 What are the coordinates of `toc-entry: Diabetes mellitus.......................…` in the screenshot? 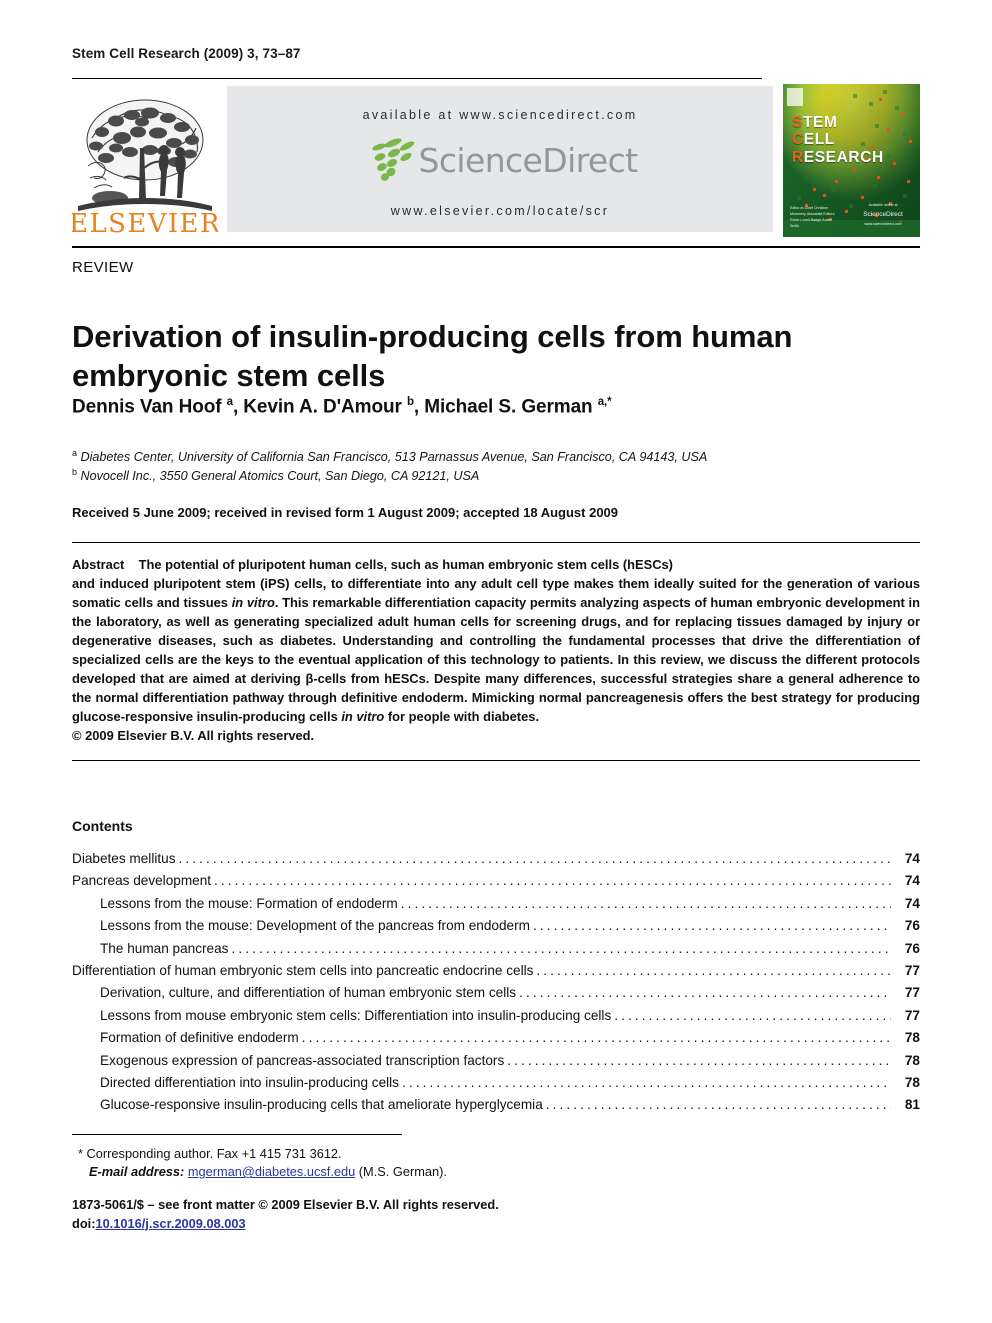 It's located at (496, 863).